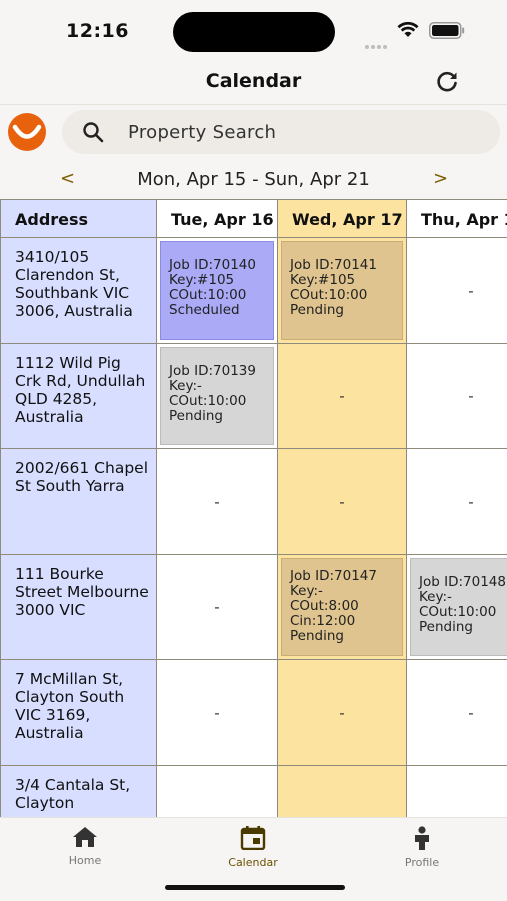  What do you see at coordinates (462, 582) in the screenshot?
I see `job-card-line: Job ID:70148` at bounding box center [462, 582].